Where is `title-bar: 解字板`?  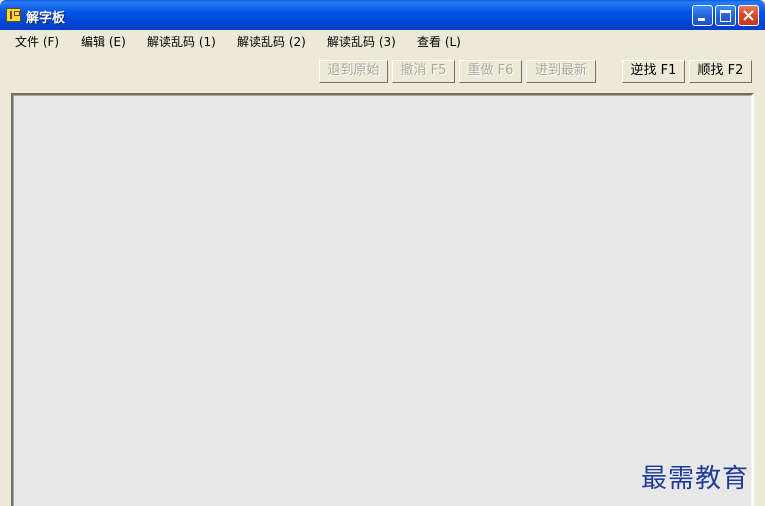 title-bar: 解字板 is located at coordinates (382, 15).